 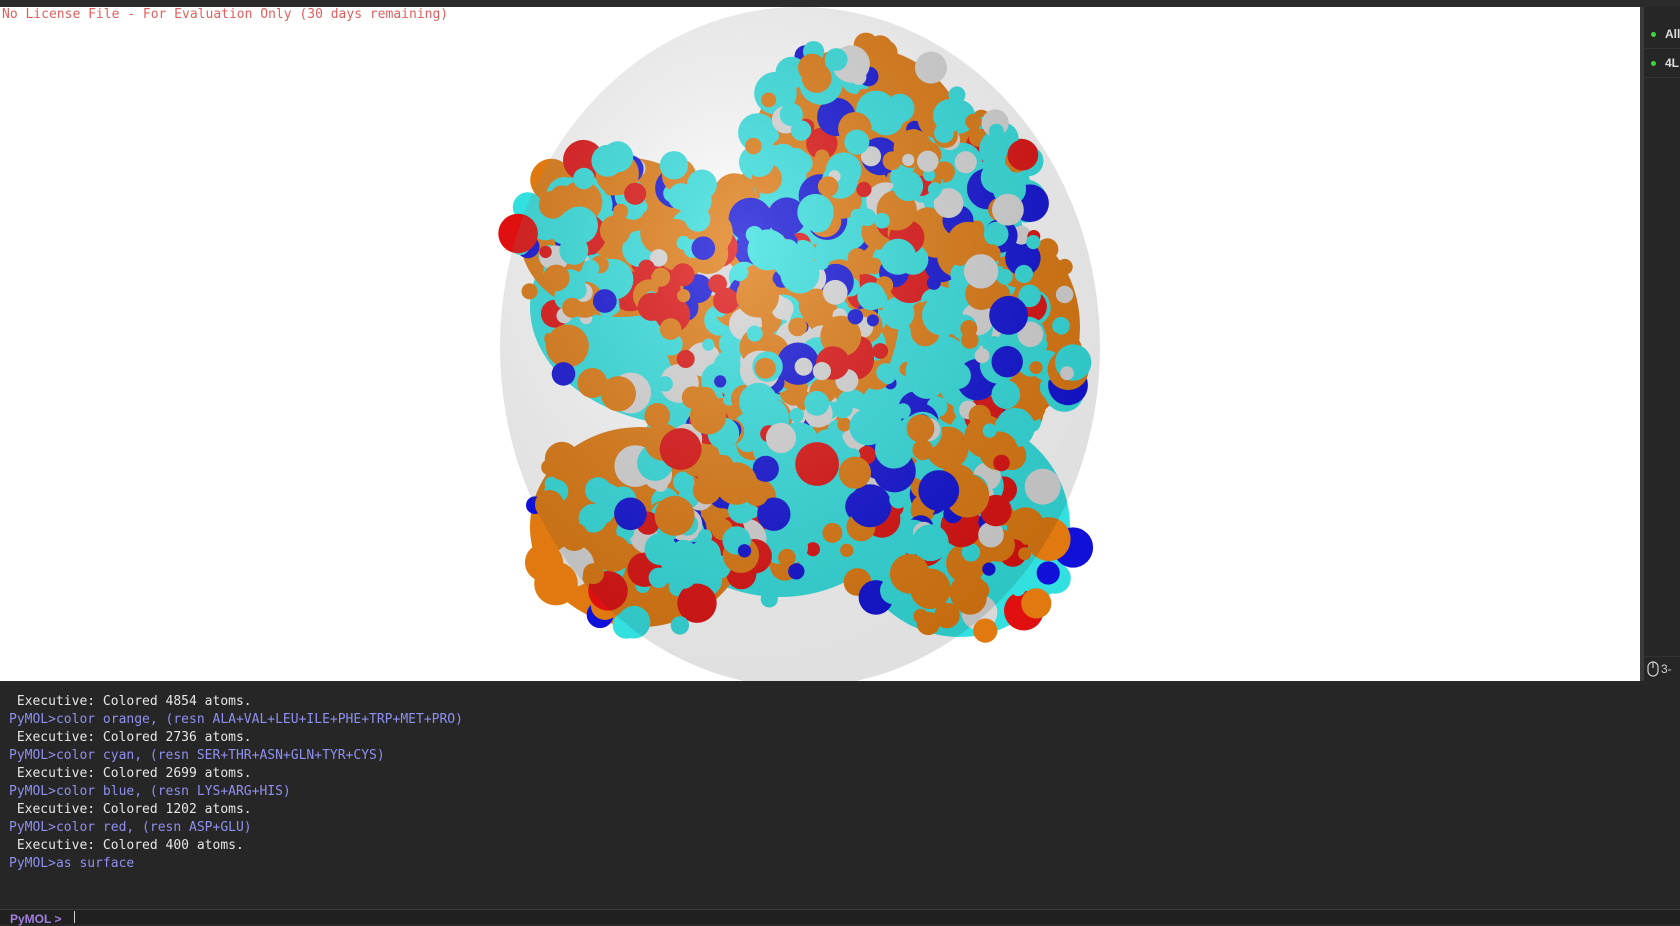 I want to click on mouse-icon, so click(x=1653, y=669).